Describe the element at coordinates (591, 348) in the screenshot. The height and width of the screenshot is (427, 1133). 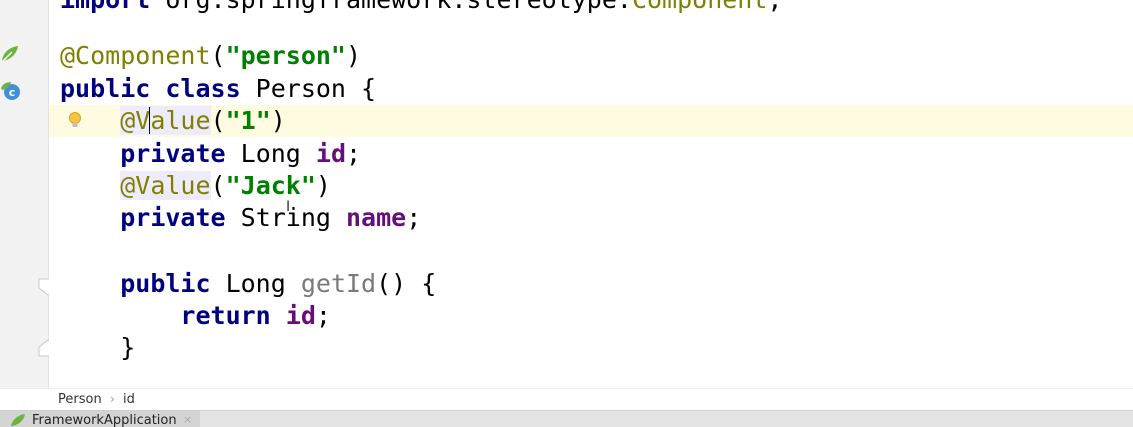
I see `code-line-close-brace: }` at that location.